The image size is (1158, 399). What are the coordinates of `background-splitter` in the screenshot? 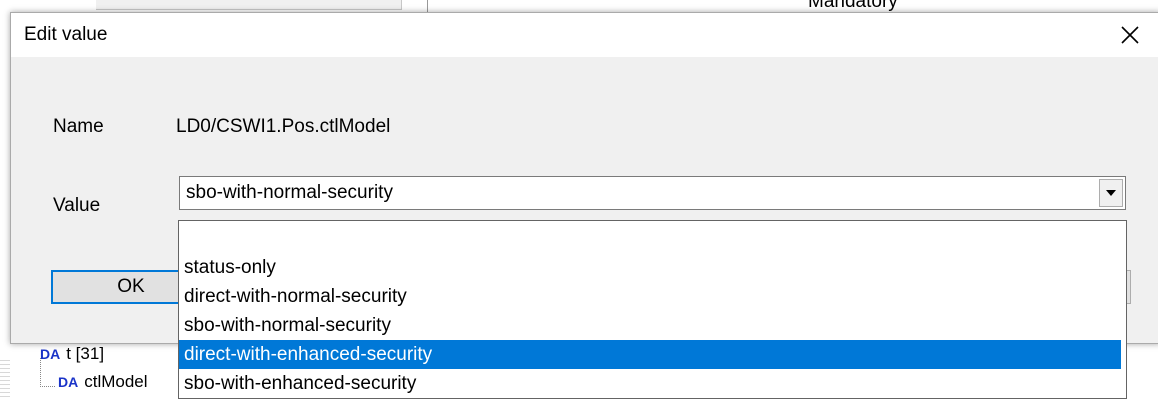 It's located at (5, 379).